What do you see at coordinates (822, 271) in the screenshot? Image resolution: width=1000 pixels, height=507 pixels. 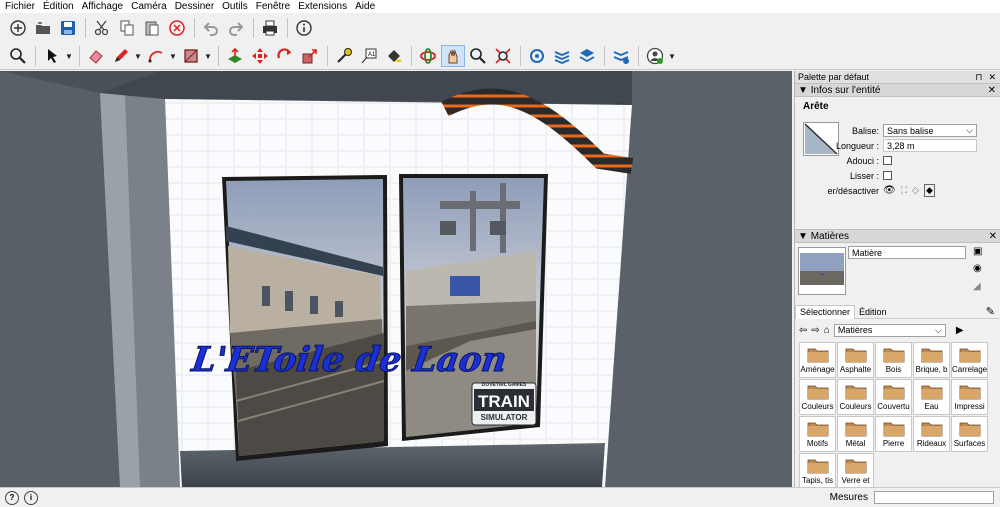 I see `material-preview-swatch: ~` at bounding box center [822, 271].